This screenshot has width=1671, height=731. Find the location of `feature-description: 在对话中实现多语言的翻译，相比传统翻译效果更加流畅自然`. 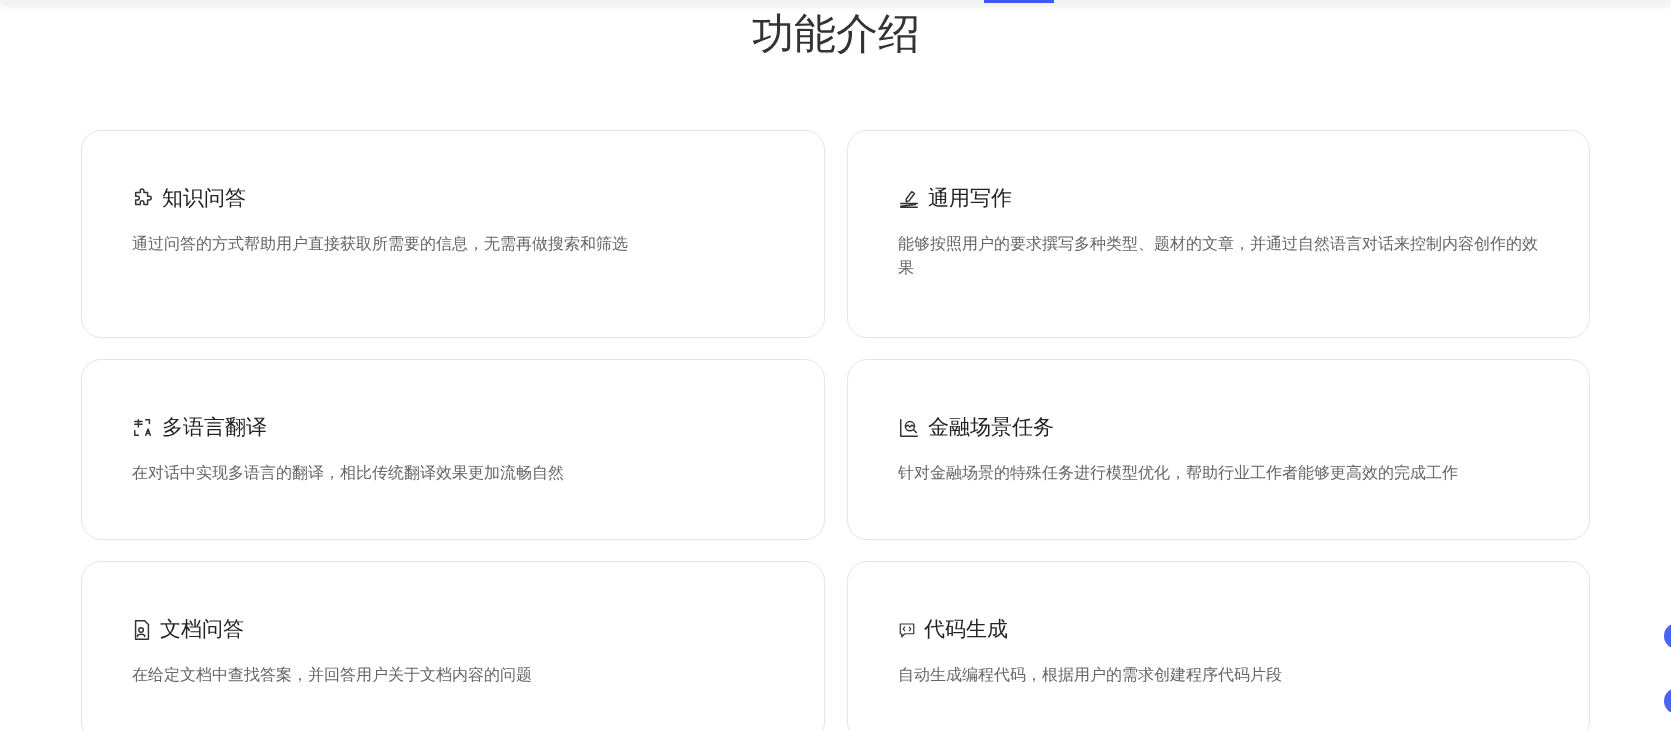

feature-description: 在对话中实现多语言的翻译，相比传统翻译效果更加流畅自然 is located at coordinates (348, 473).